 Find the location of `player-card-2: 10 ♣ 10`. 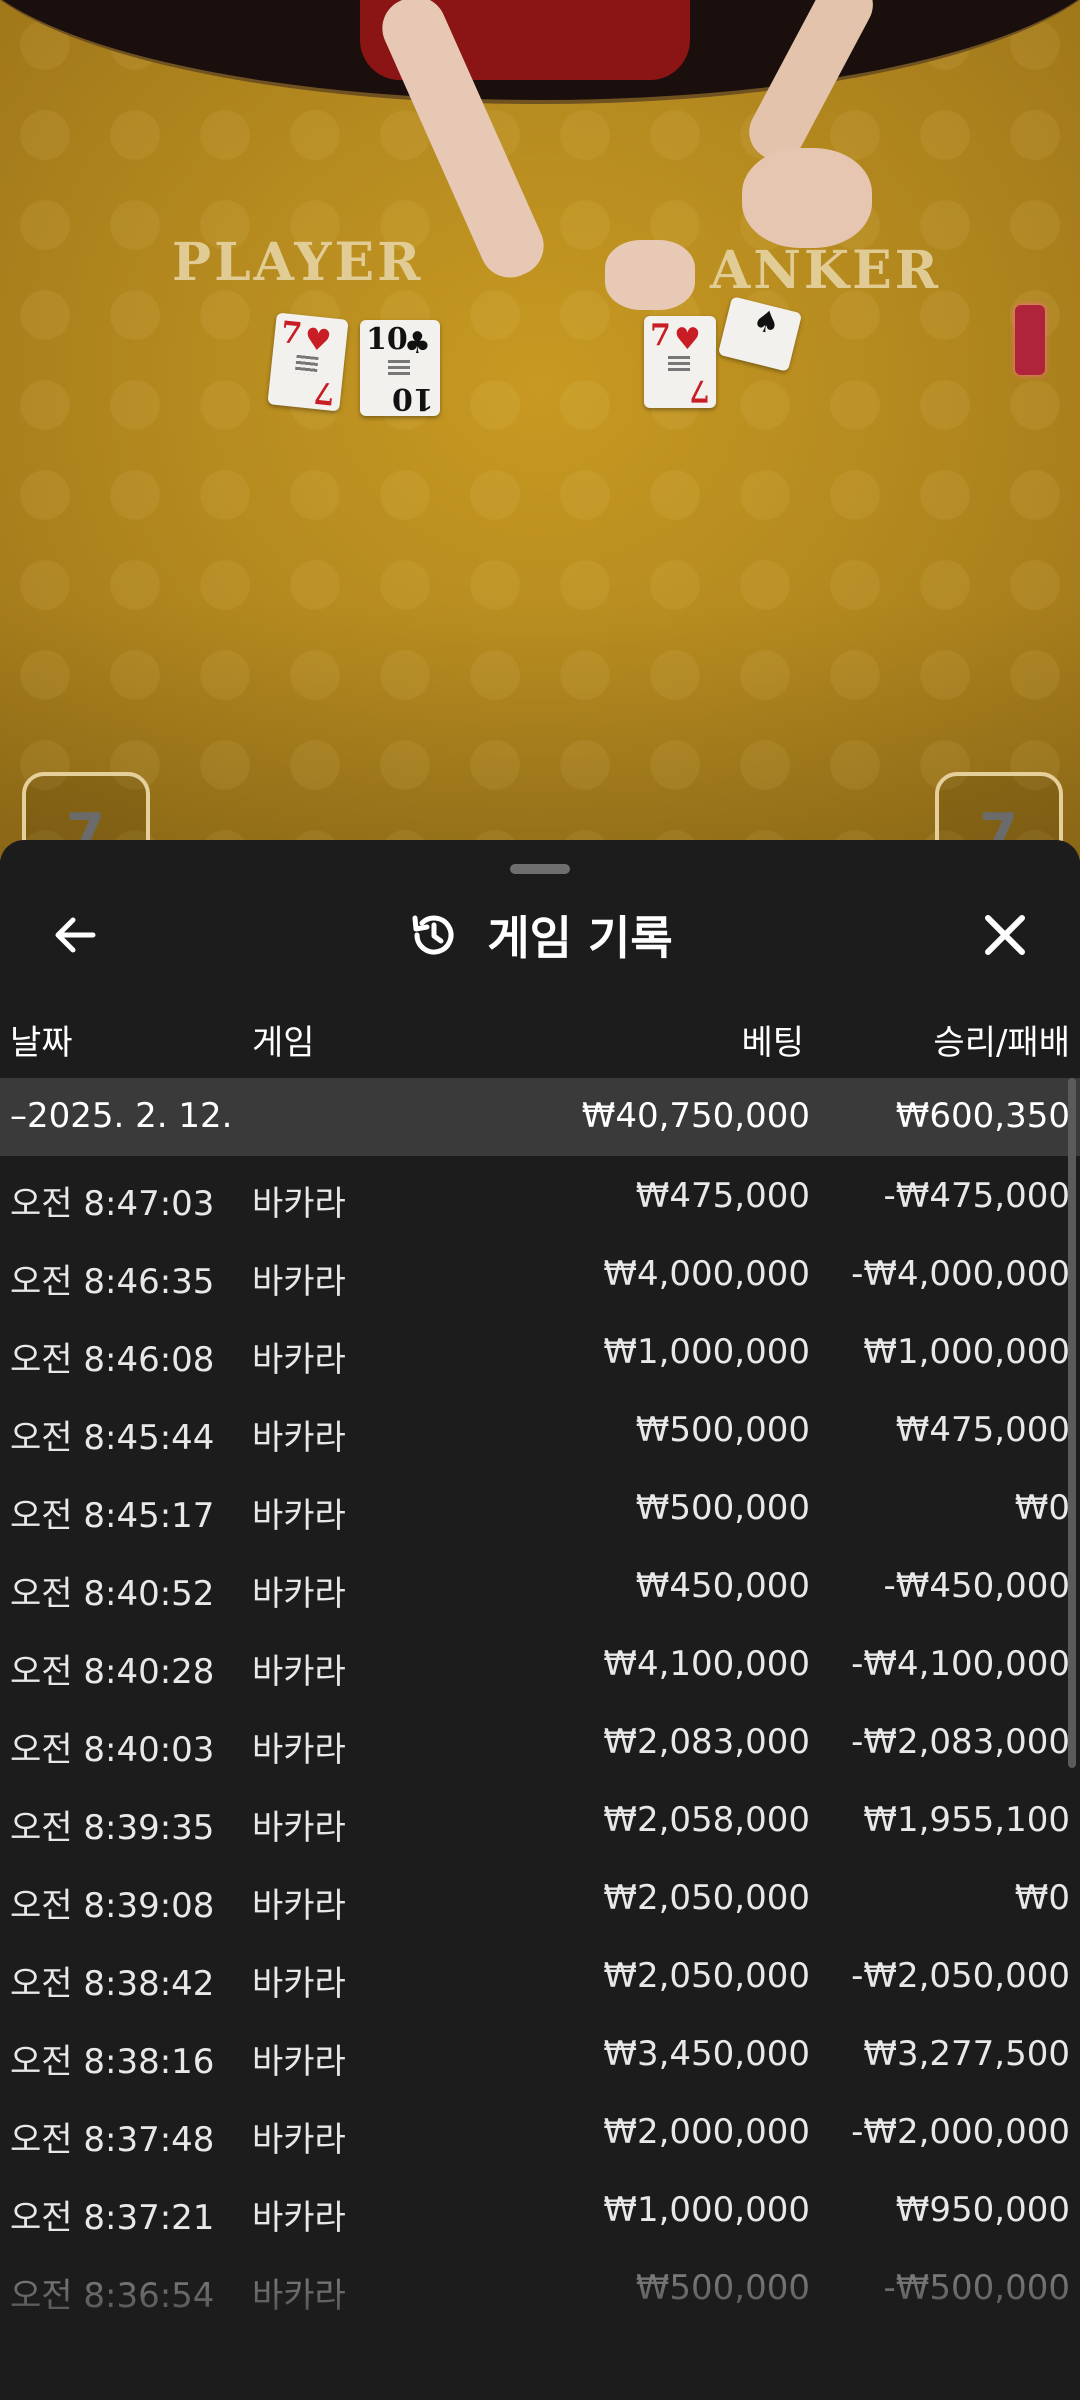

player-card-2: 10 ♣ 10 is located at coordinates (400, 368).